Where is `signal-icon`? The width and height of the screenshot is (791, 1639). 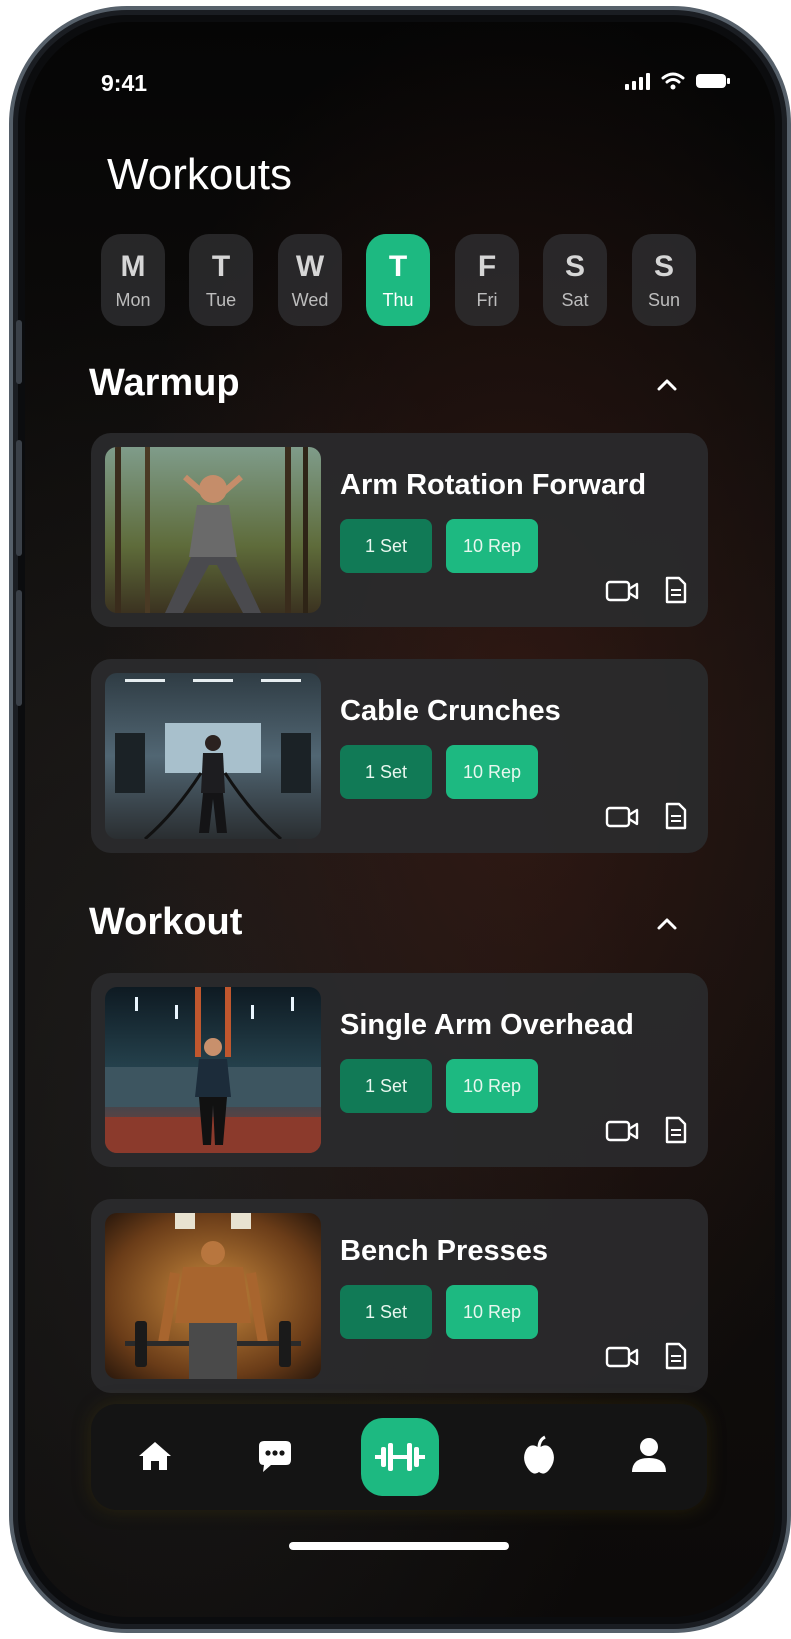 signal-icon is located at coordinates (637, 81).